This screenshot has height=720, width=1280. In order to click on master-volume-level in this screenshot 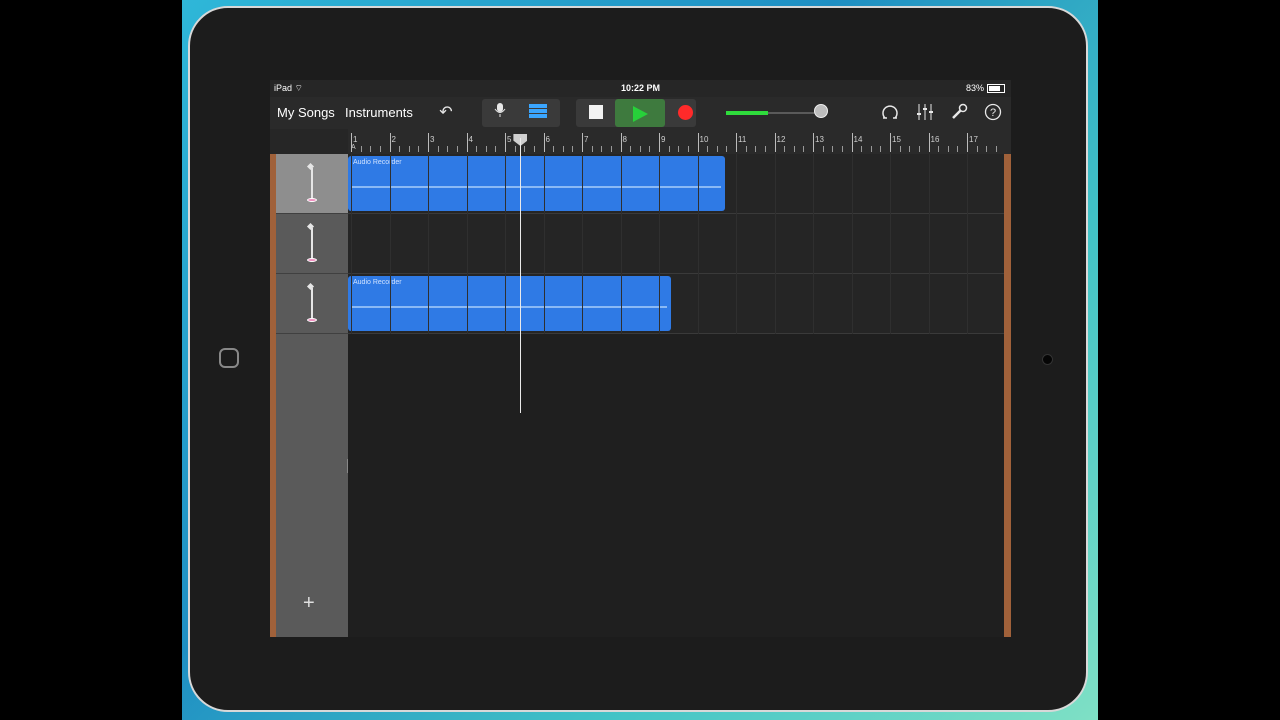, I will do `click(747, 113)`.